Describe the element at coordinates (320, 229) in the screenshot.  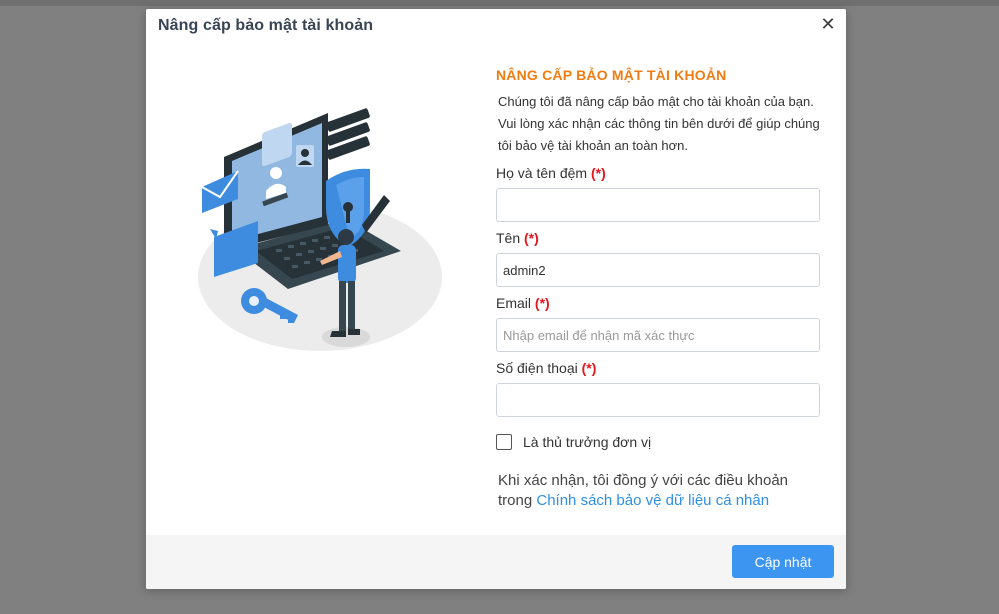
I see `security-illustration` at that location.